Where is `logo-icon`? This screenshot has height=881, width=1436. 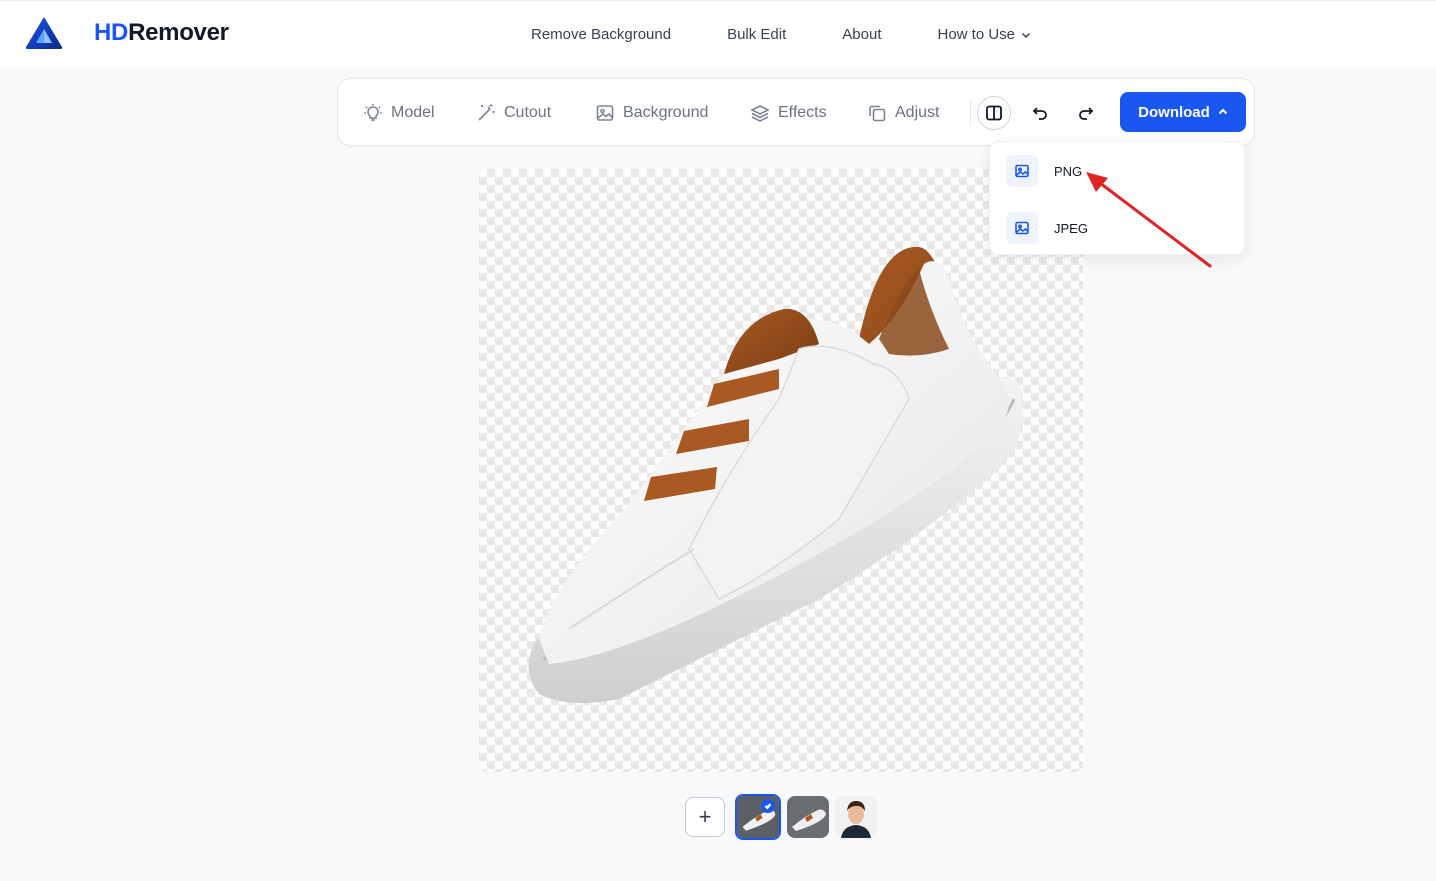 logo-icon is located at coordinates (44, 33).